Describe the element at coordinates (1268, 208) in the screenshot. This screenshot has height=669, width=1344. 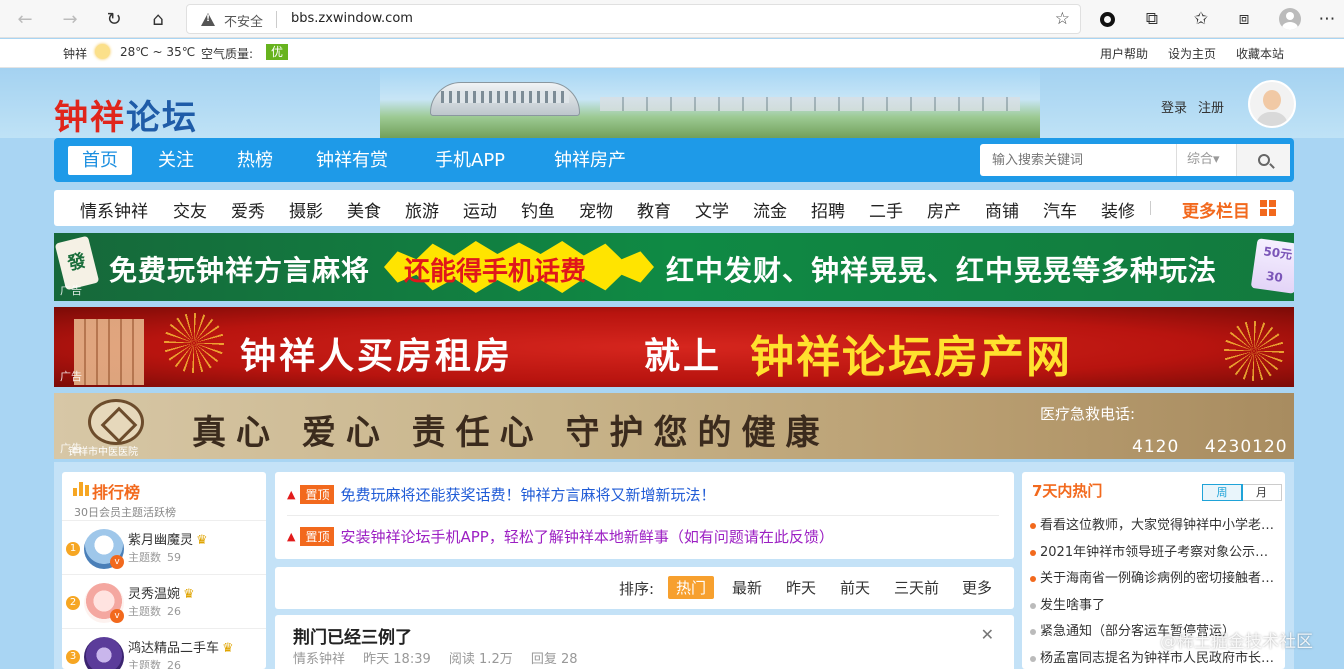
I see `grid-icon` at that location.